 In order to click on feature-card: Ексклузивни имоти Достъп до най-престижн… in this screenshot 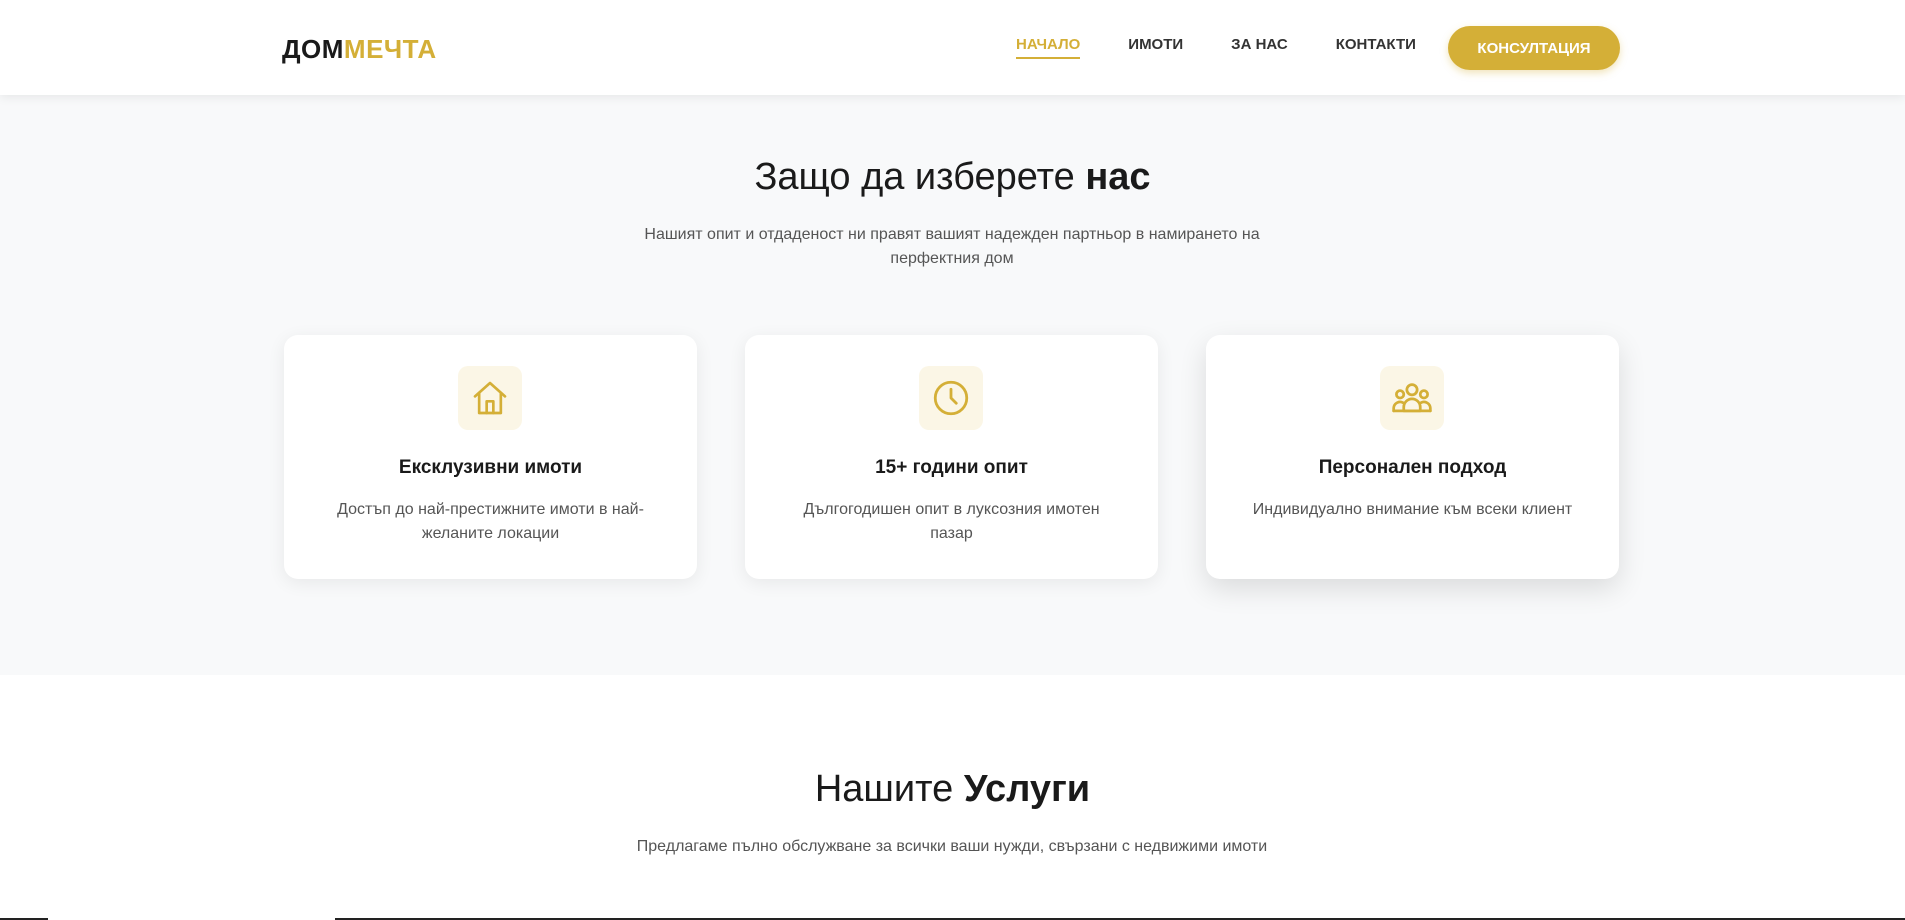, I will do `click(490, 457)`.